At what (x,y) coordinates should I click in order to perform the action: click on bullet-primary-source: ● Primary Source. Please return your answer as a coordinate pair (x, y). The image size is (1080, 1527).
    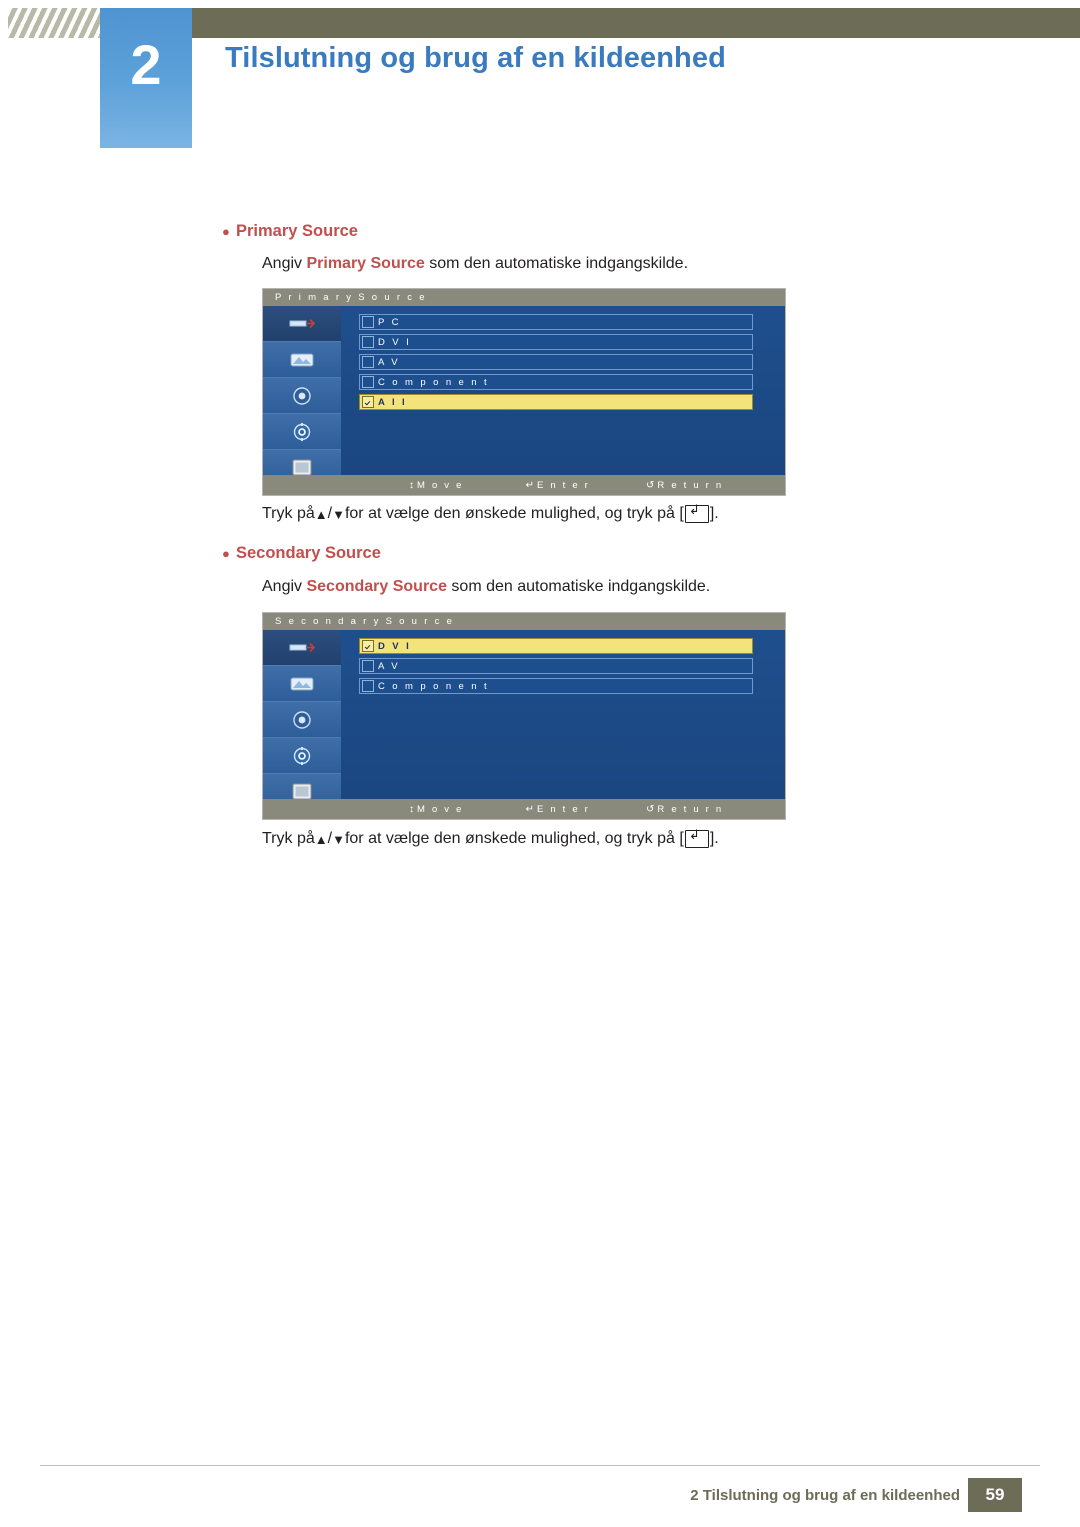
    Looking at the image, I should click on (290, 231).